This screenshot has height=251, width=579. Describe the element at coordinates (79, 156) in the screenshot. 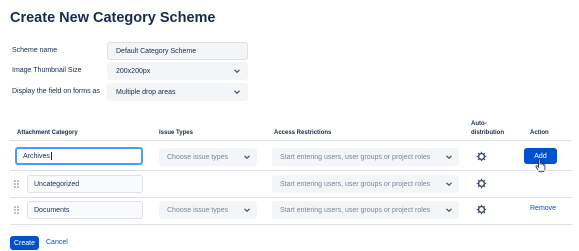

I see `category-name-input: Archives` at that location.